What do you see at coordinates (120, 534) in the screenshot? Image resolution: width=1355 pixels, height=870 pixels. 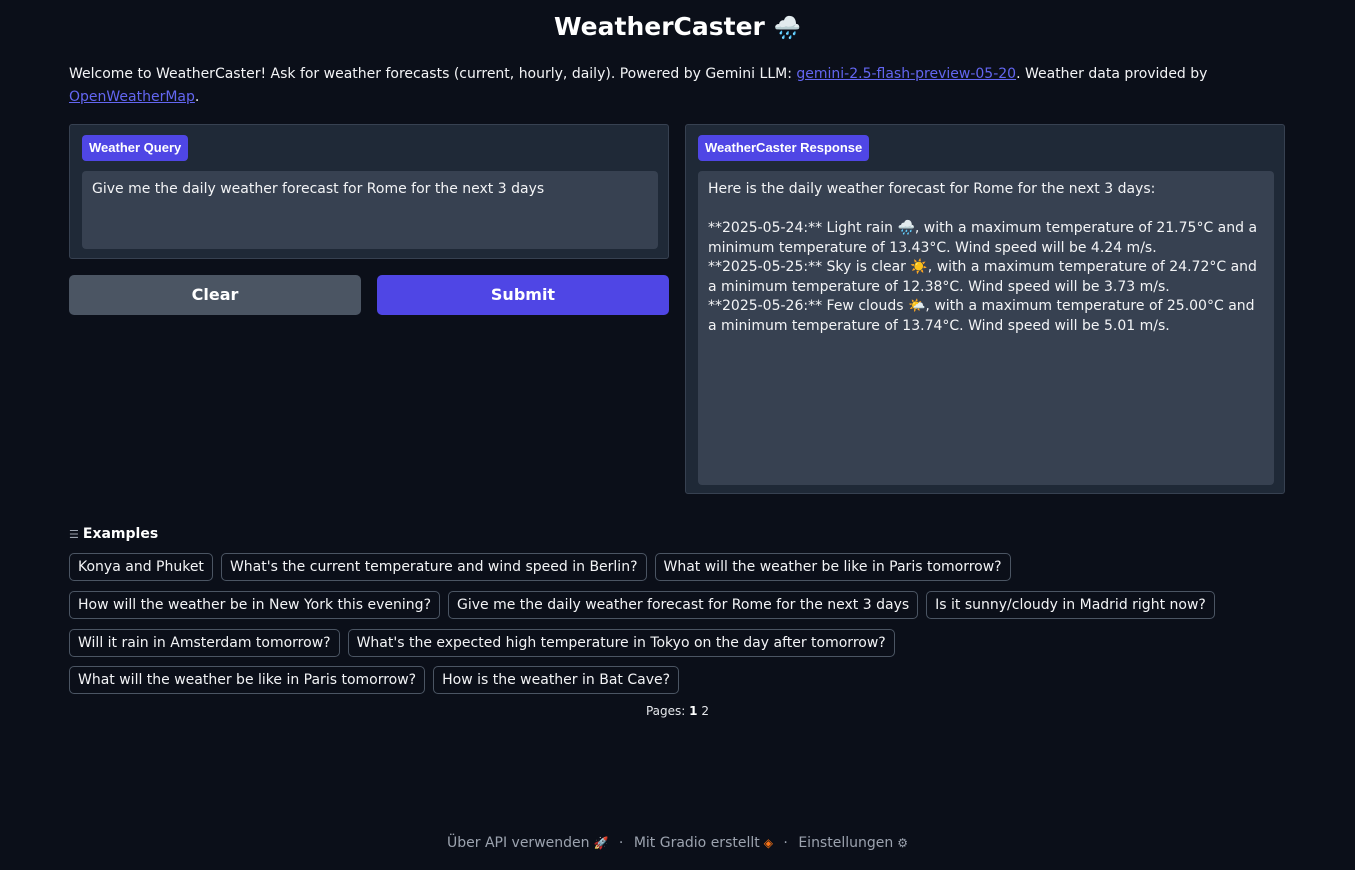 I see `examples-heading-text: Examples` at bounding box center [120, 534].